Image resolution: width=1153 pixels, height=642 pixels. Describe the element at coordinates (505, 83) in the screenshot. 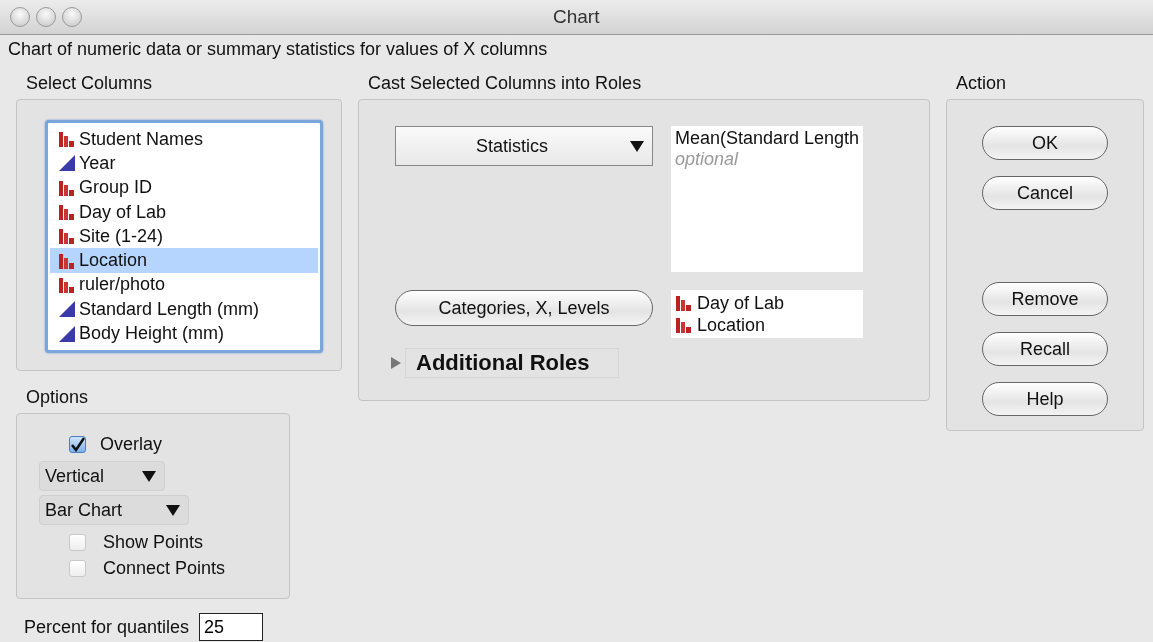

I see `group-label: Cast Selected Columns into Roles` at that location.